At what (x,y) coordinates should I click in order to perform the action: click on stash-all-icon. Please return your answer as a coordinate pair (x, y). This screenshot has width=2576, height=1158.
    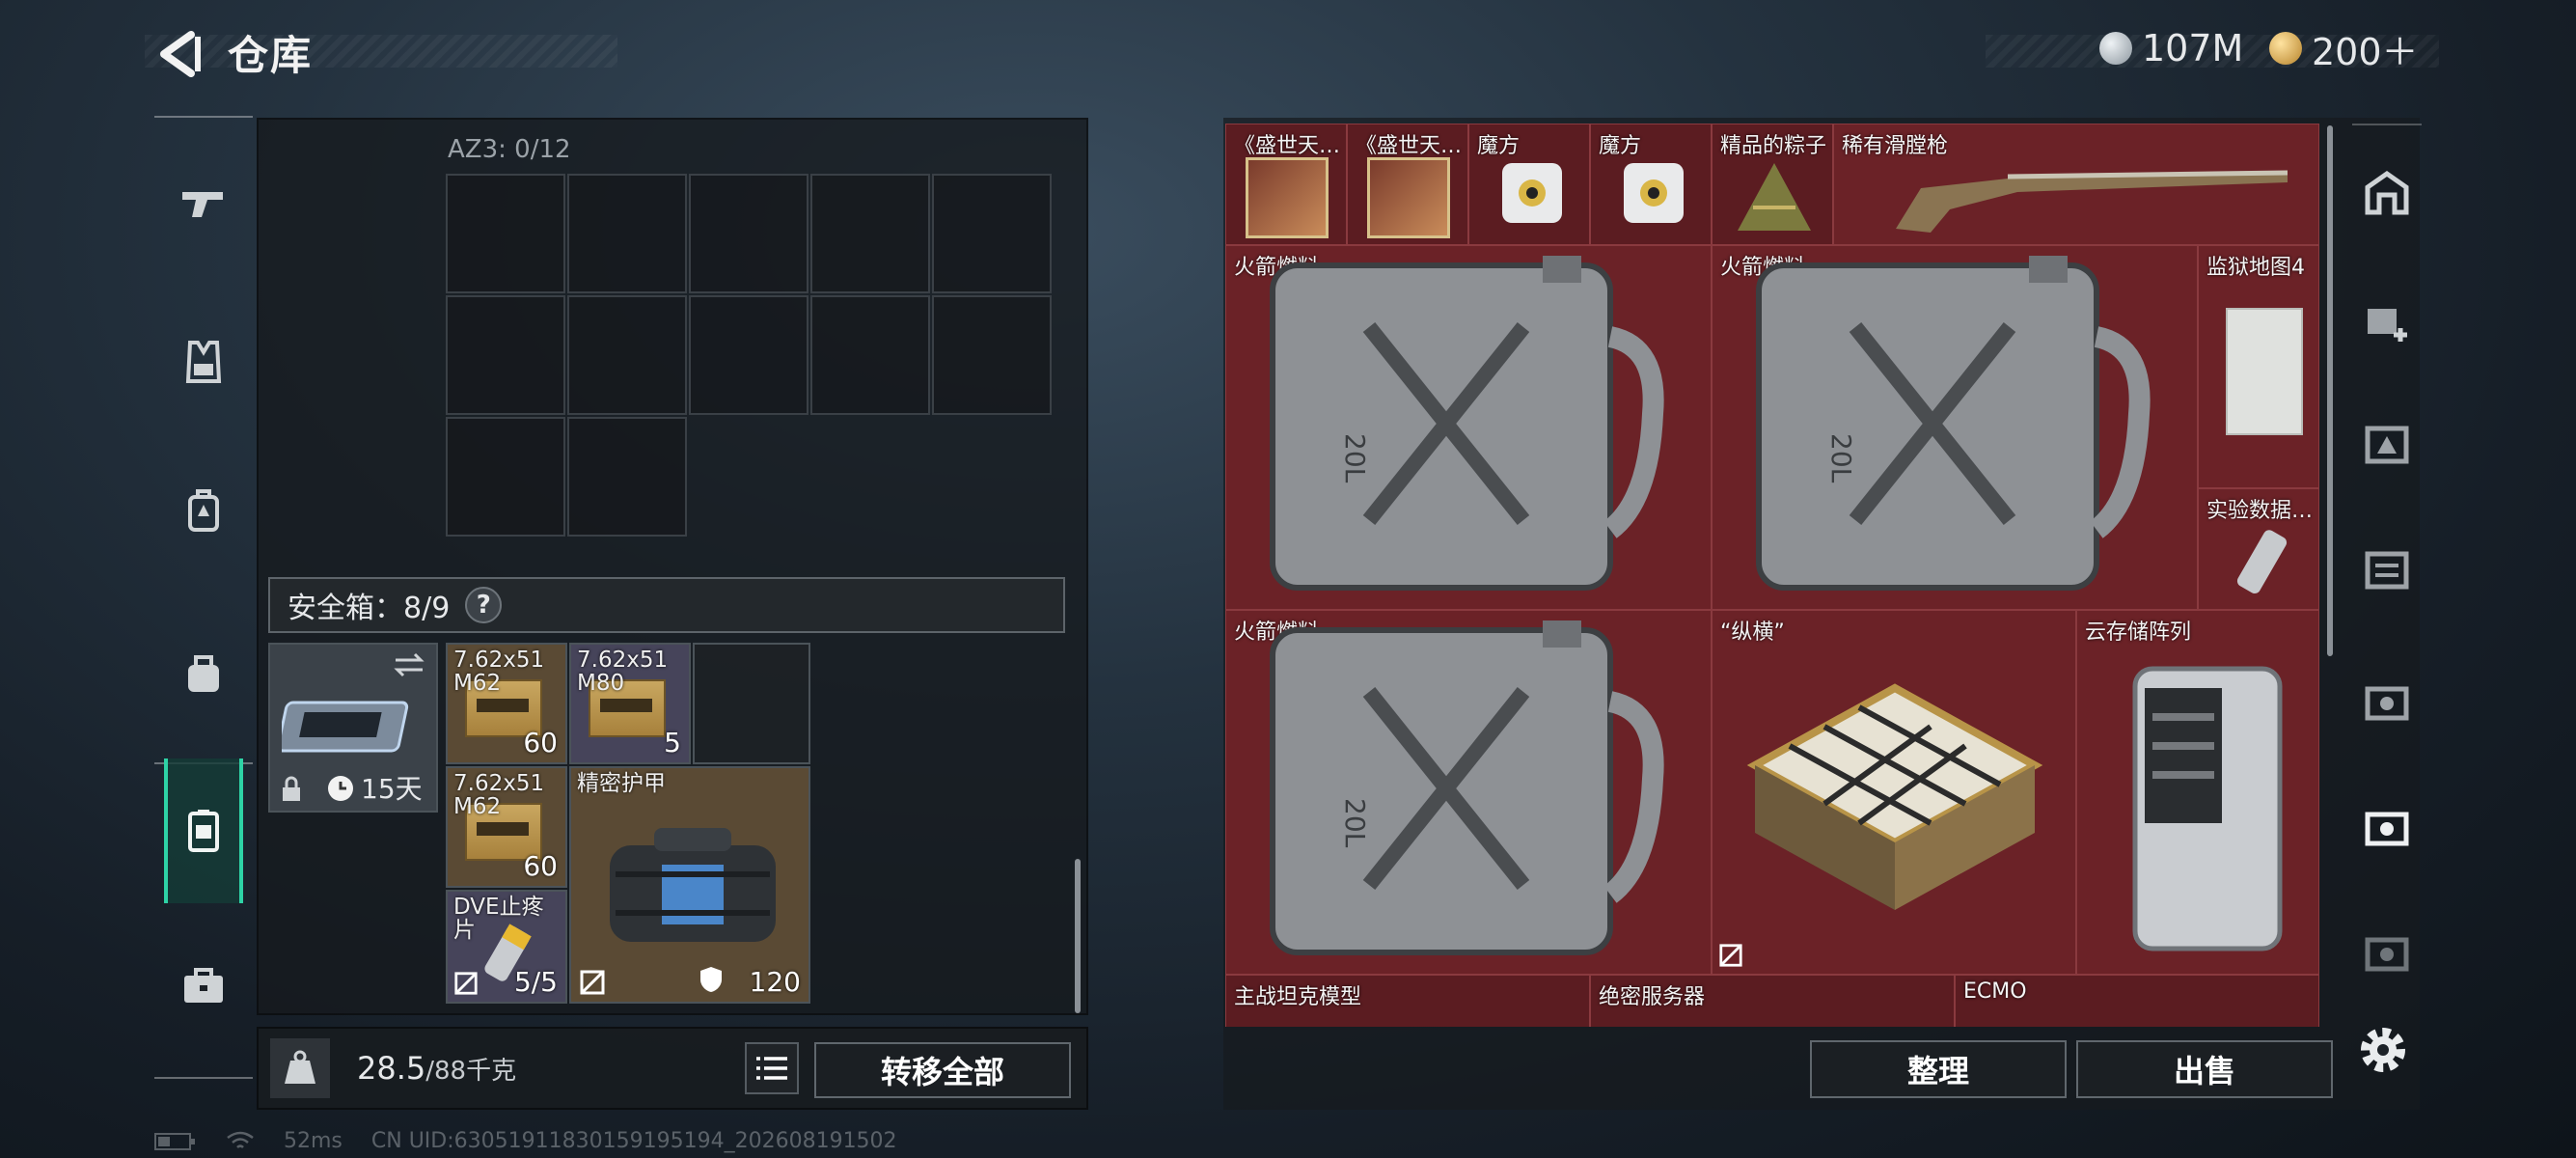
    Looking at the image, I should click on (2387, 192).